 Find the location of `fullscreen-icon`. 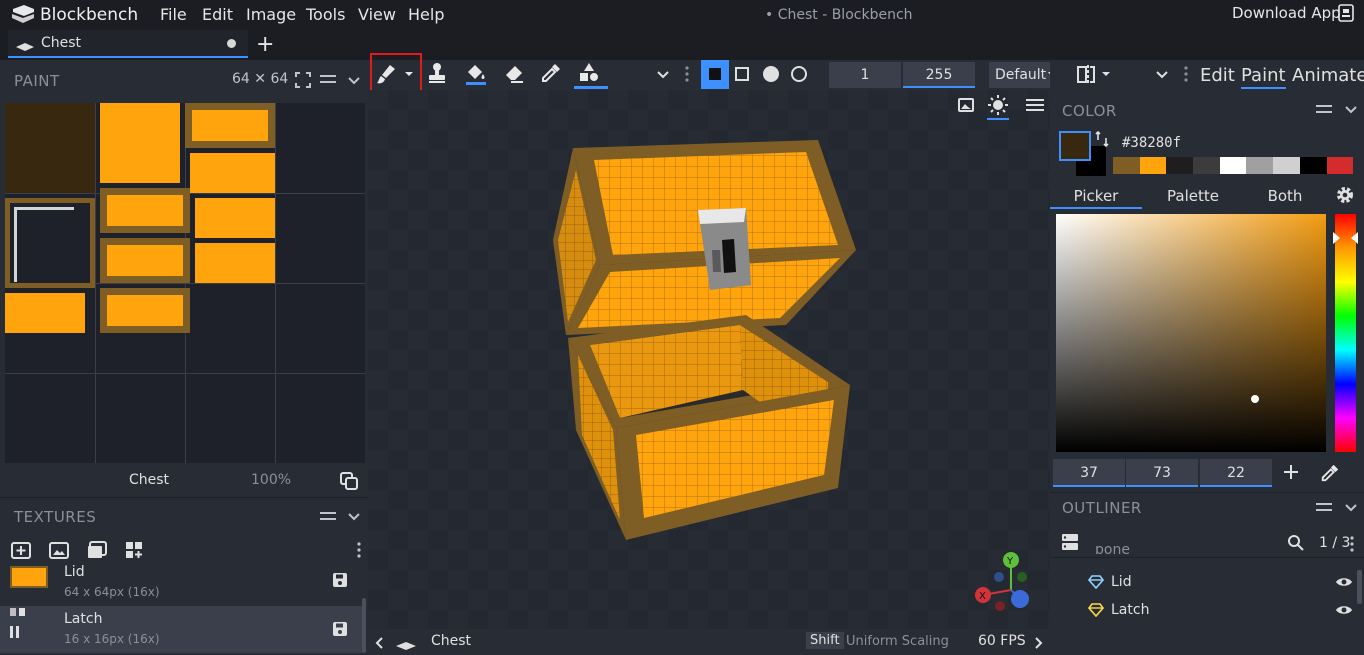

fullscreen-icon is located at coordinates (303, 80).